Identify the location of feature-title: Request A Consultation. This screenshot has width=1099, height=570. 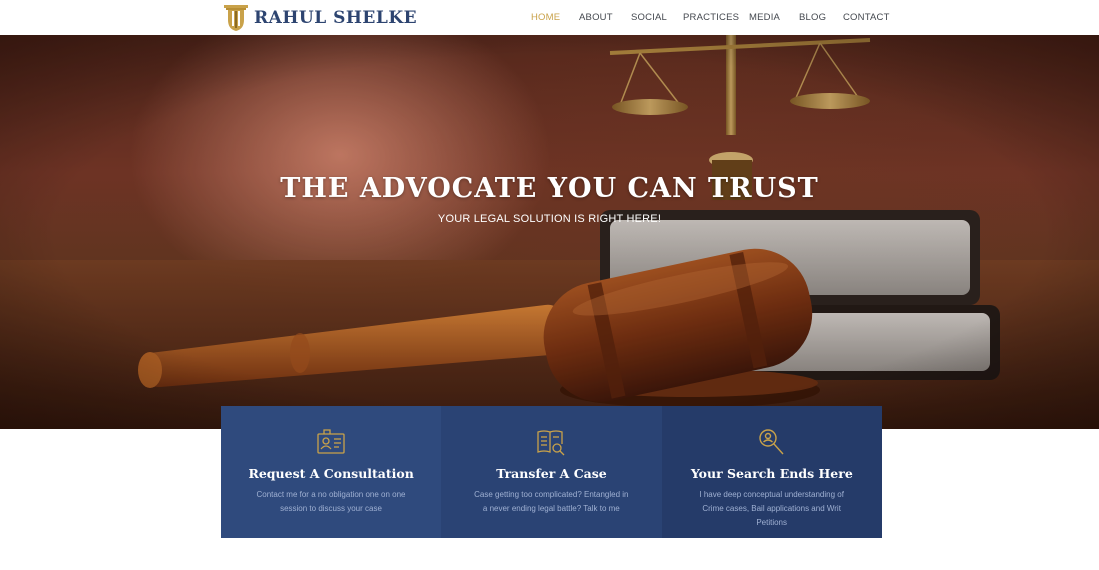
(331, 473).